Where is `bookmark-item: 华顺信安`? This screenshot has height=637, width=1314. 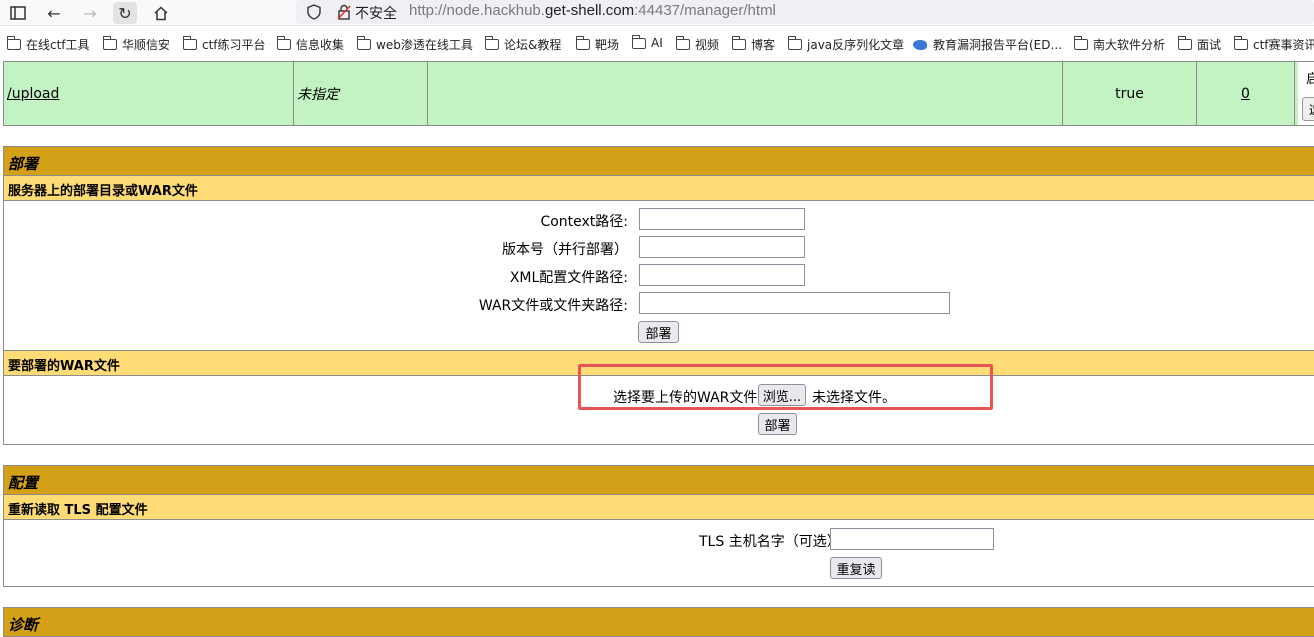 bookmark-item: 华顺信安 is located at coordinates (136, 44).